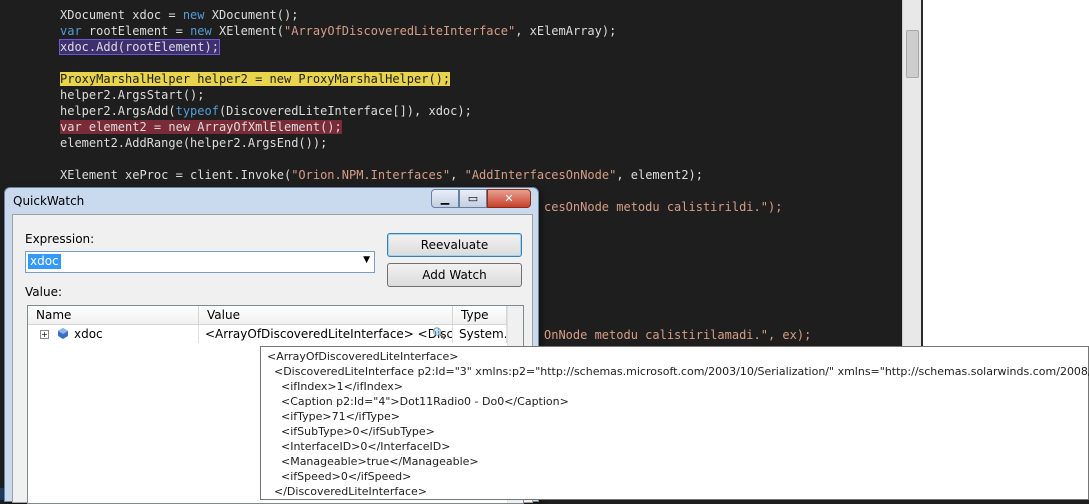 This screenshot has width=1089, height=504. What do you see at coordinates (457, 175) in the screenshot?
I see `code-token: ,` at bounding box center [457, 175].